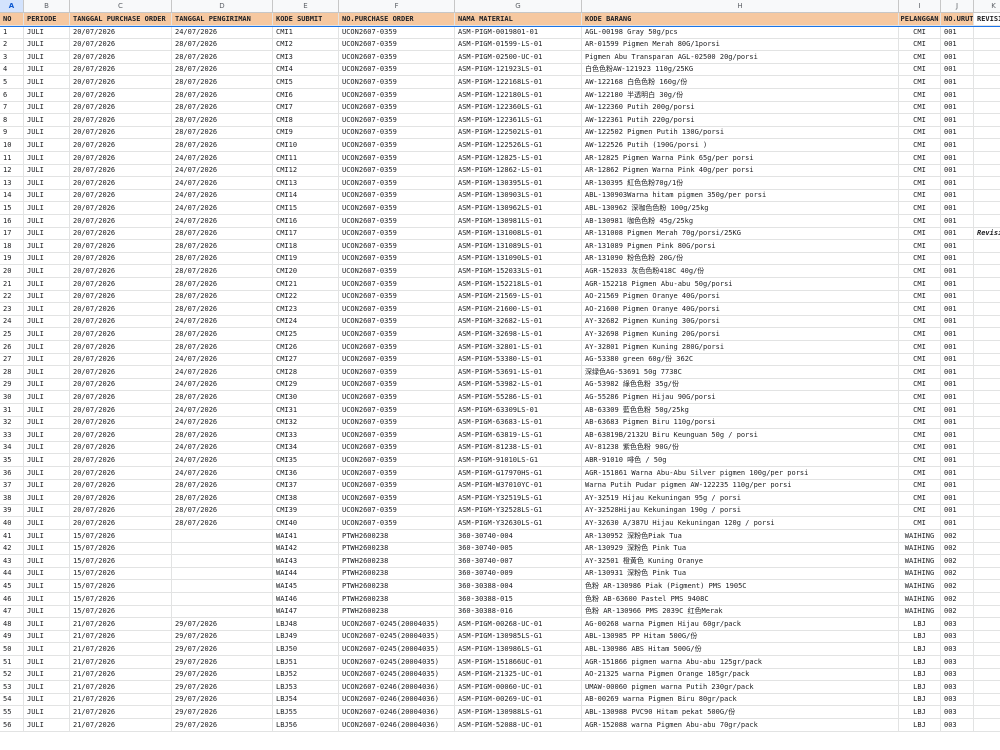 This screenshot has height=750, width=1000. Describe the element at coordinates (518, 284) in the screenshot. I see `cell-nama-material: ASM-PIGM-152218LS-01` at that location.